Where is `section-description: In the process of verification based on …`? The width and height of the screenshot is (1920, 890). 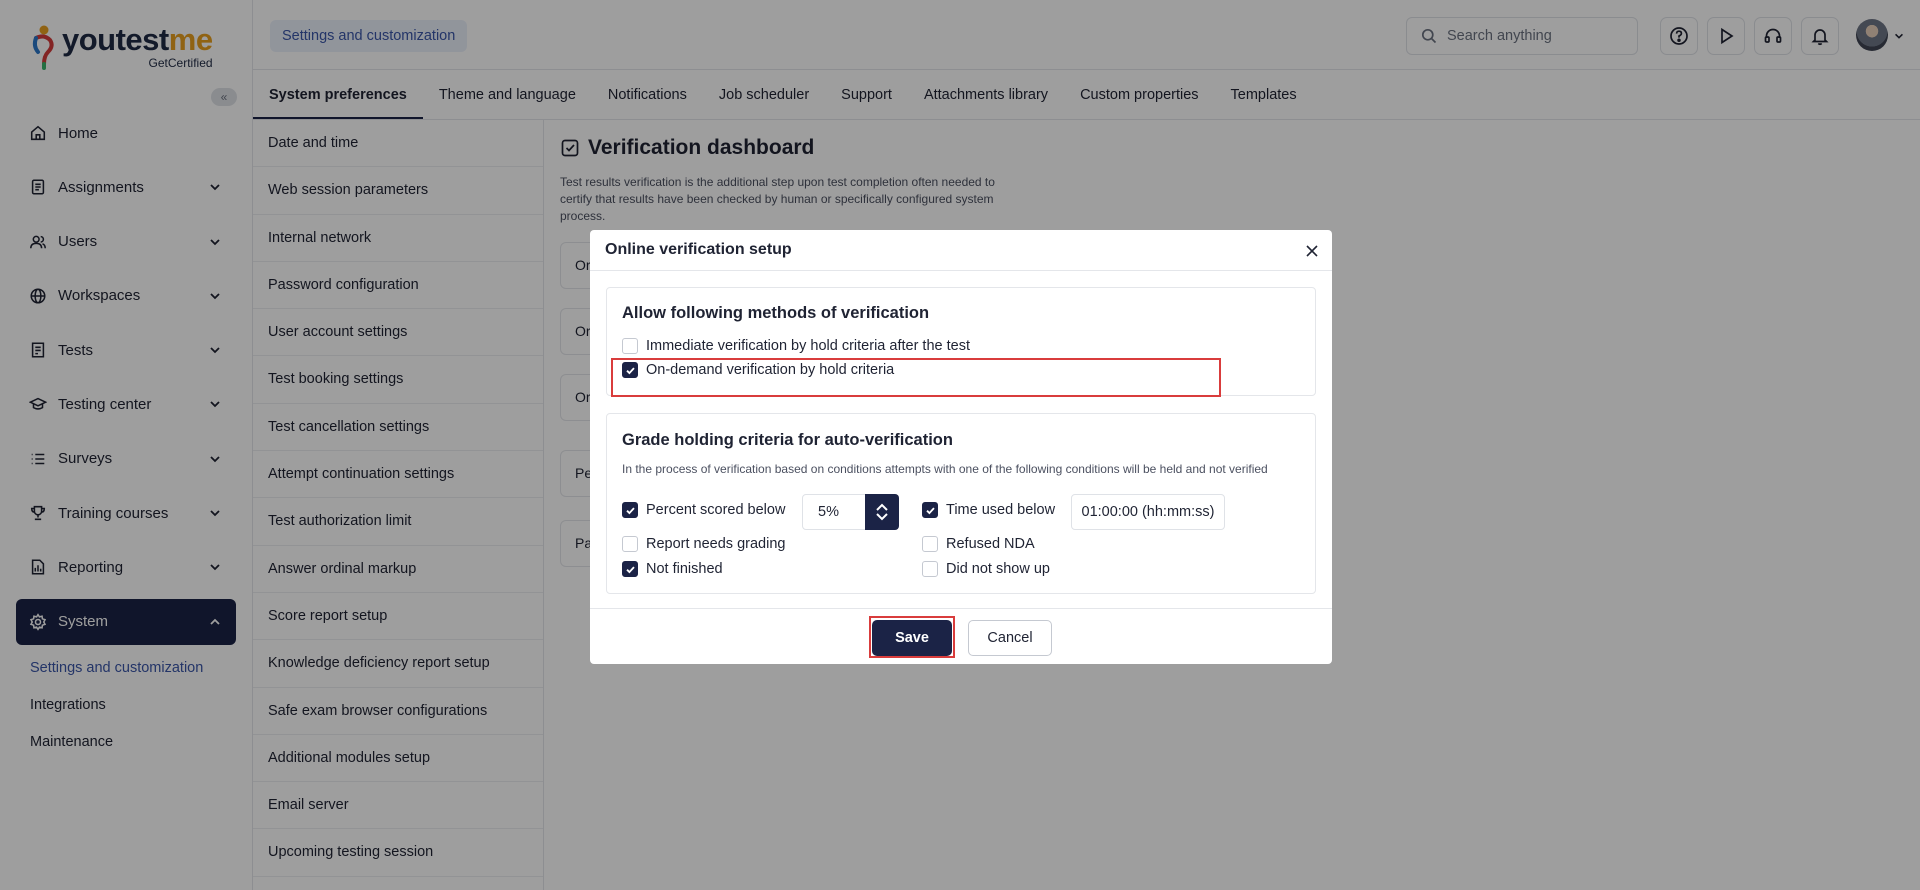 section-description: In the process of verification based on … is located at coordinates (945, 469).